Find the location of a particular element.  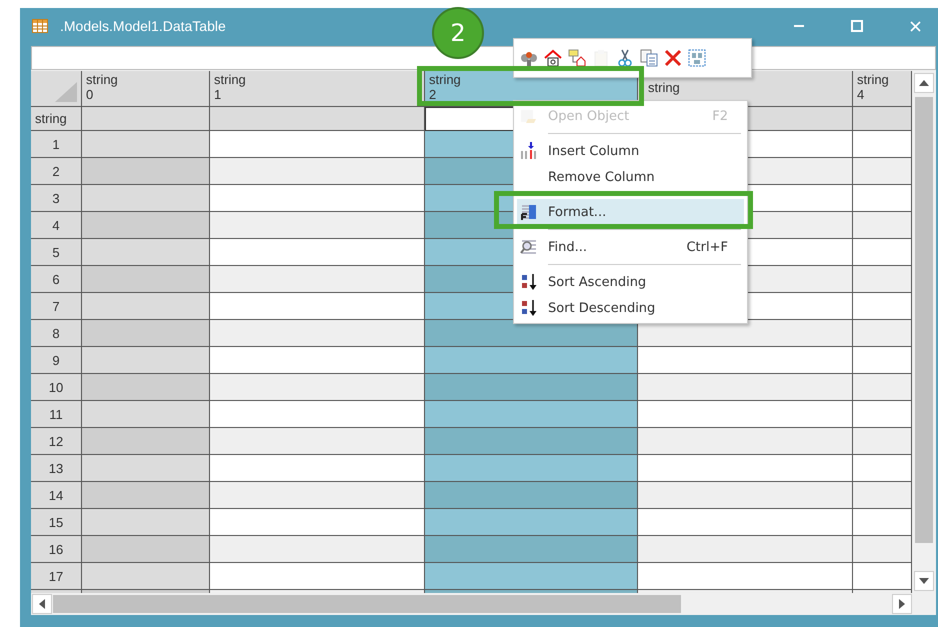

window-title: .Models.Model1.DataTable is located at coordinates (143, 26).